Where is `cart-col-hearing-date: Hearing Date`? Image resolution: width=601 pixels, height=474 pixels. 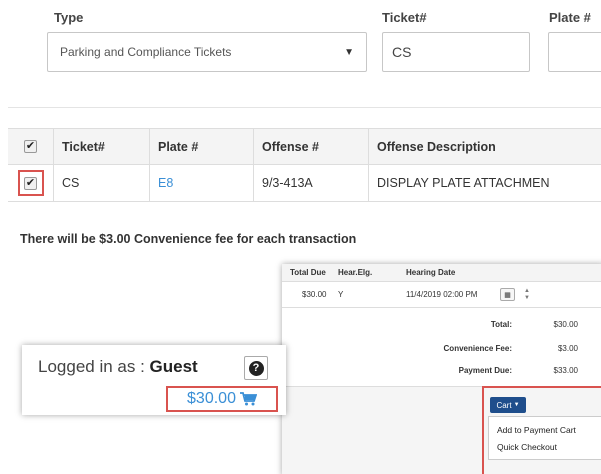 cart-col-hearing-date: Hearing Date is located at coordinates (431, 272).